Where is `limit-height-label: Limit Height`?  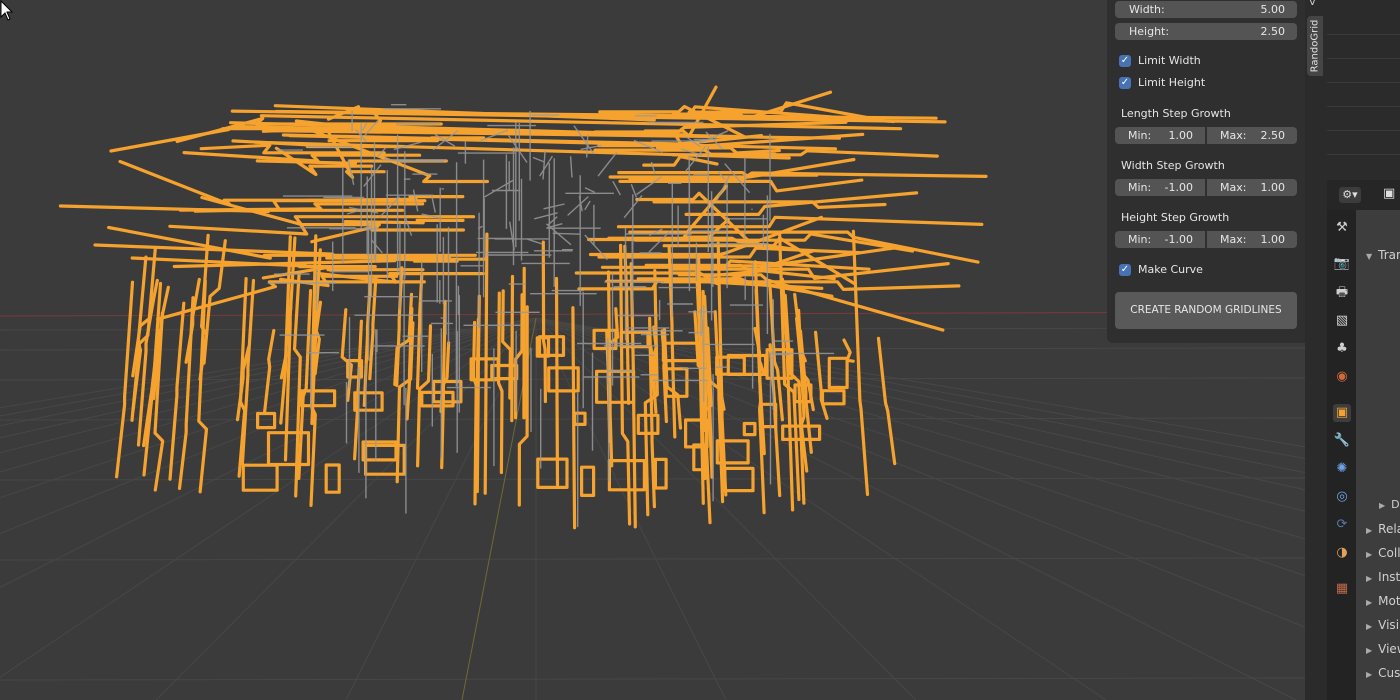
limit-height-label: Limit Height is located at coordinates (1172, 82).